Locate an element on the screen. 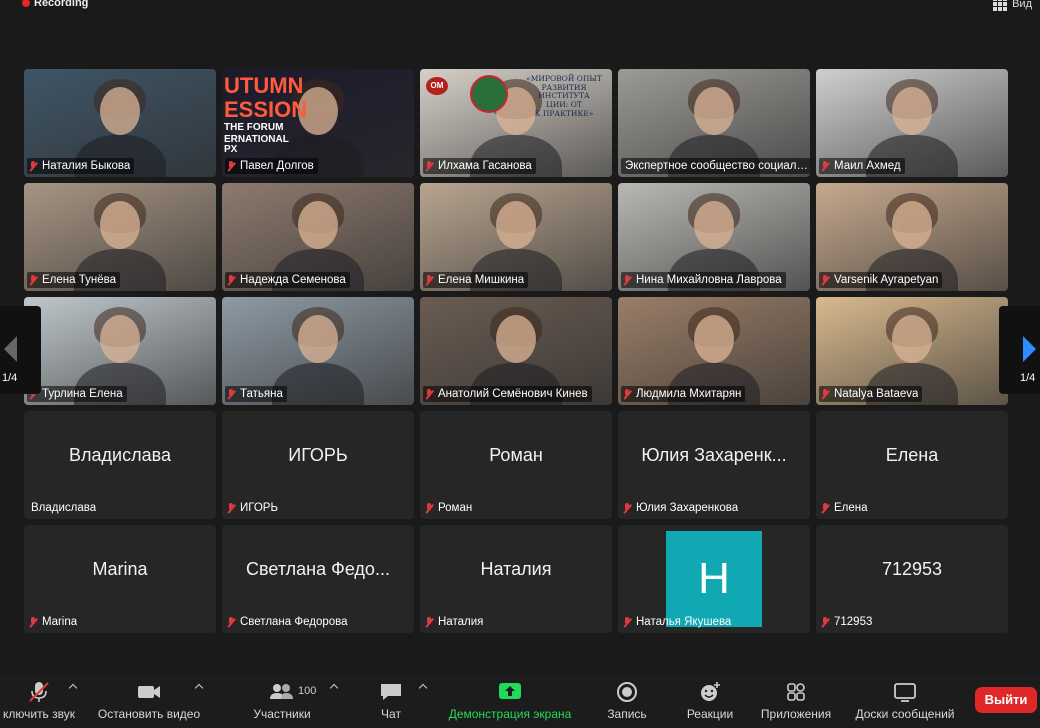  participant-tile: ИГОРЬ ИГОРЬ is located at coordinates (318, 465).